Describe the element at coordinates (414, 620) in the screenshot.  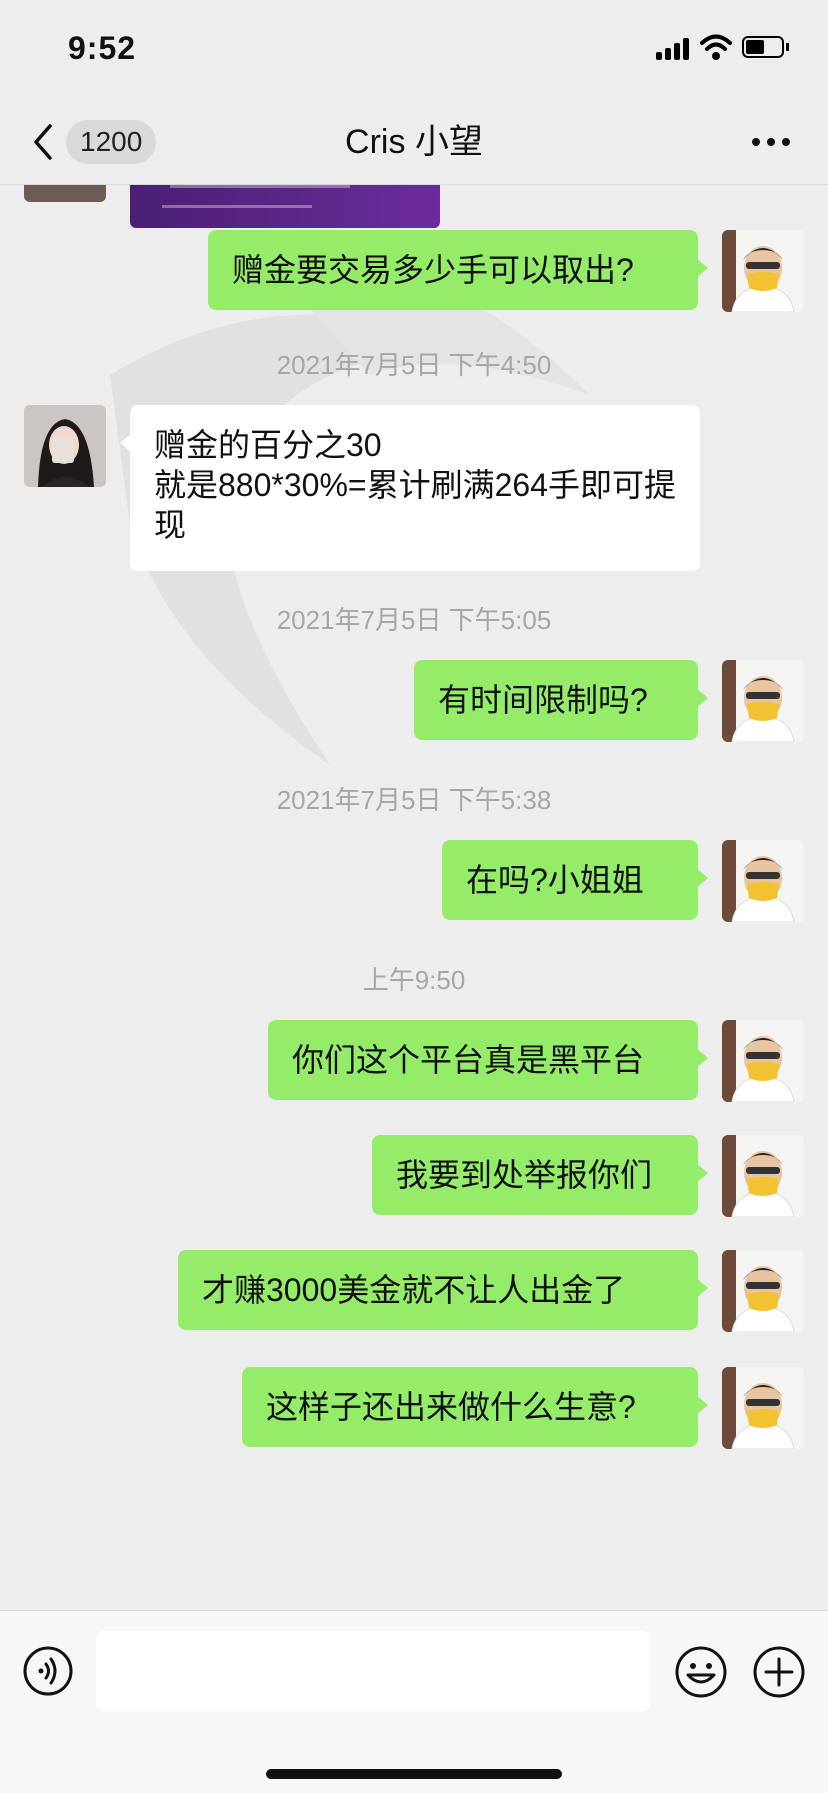
I see `timestamp: 2021年7月5日 下午5:05` at that location.